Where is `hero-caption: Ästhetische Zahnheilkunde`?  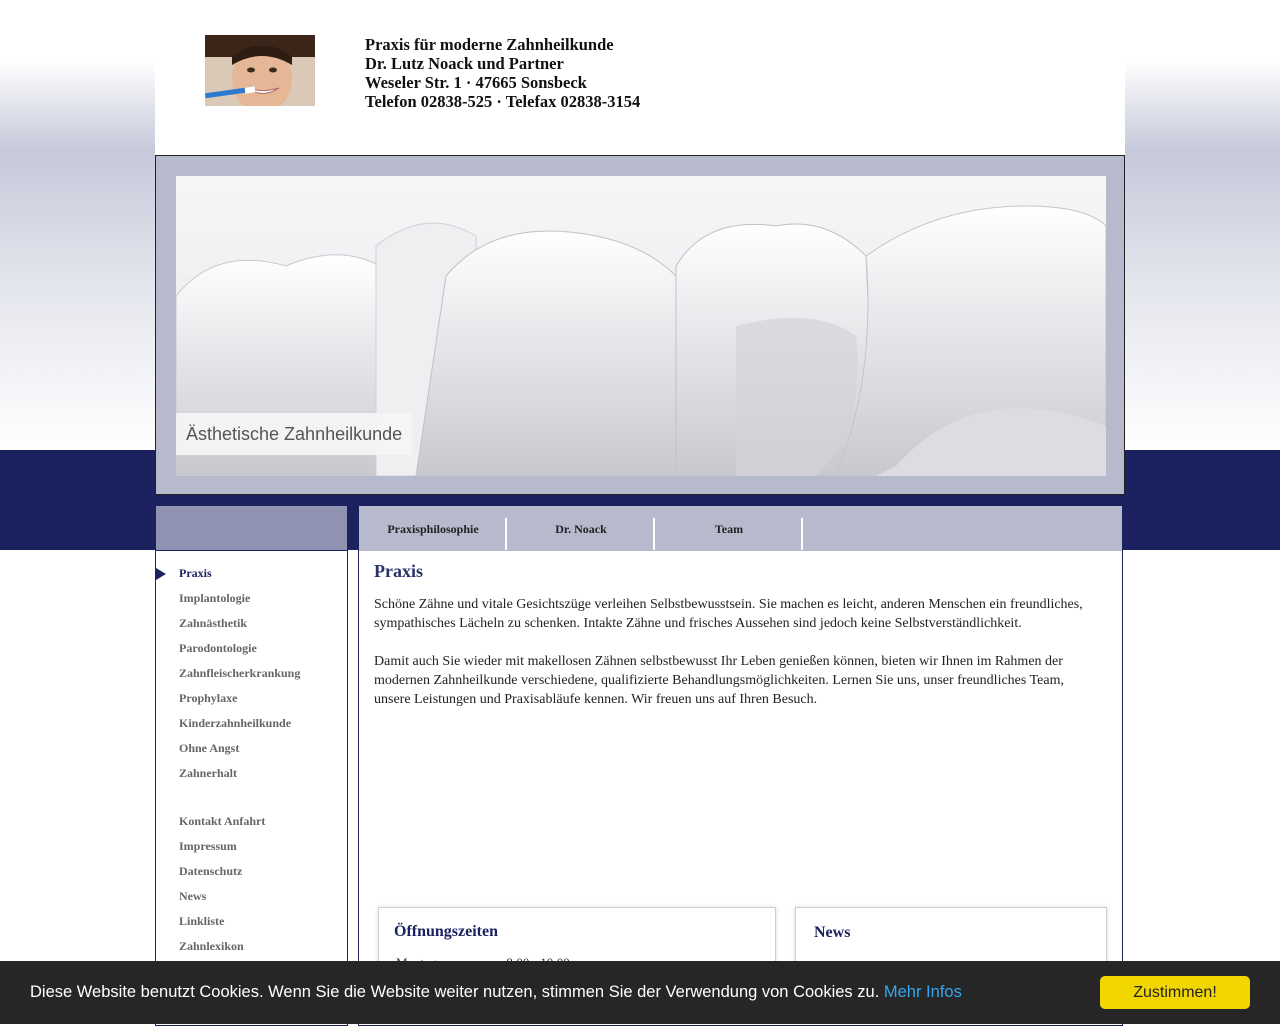
hero-caption: Ästhetische Zahnheilkunde is located at coordinates (294, 434).